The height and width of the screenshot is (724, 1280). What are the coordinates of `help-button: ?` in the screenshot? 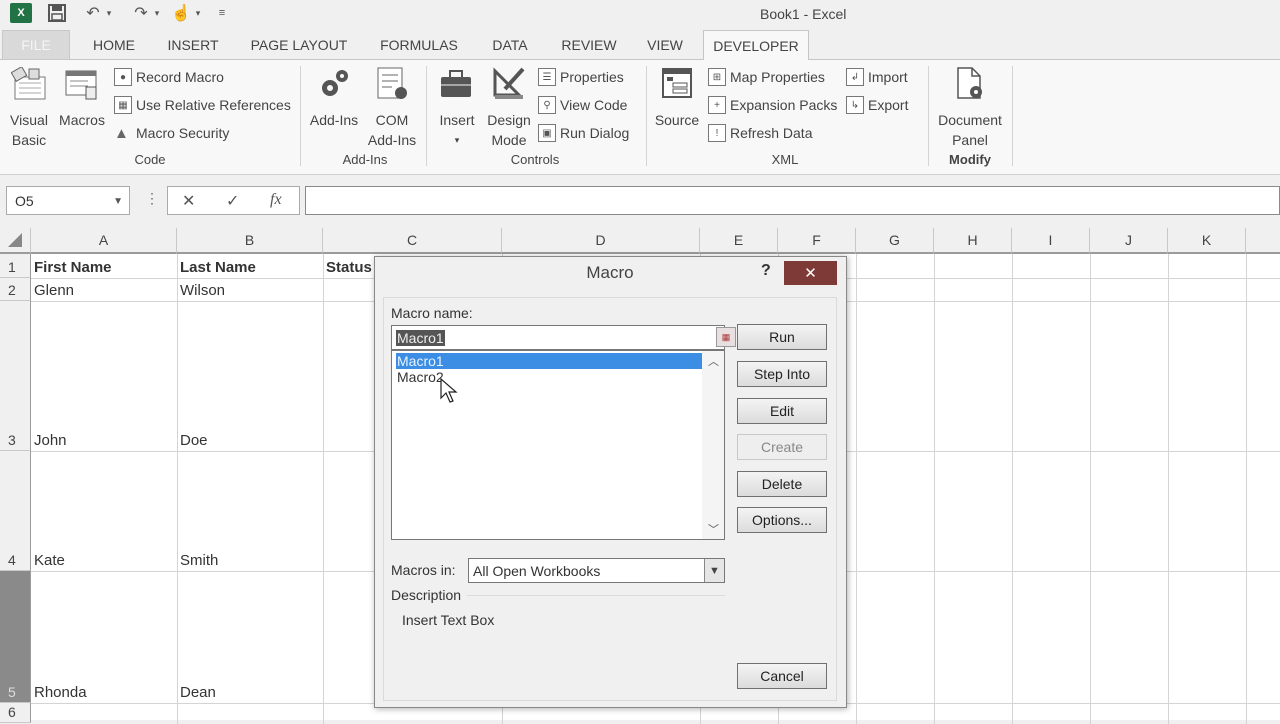 It's located at (766, 271).